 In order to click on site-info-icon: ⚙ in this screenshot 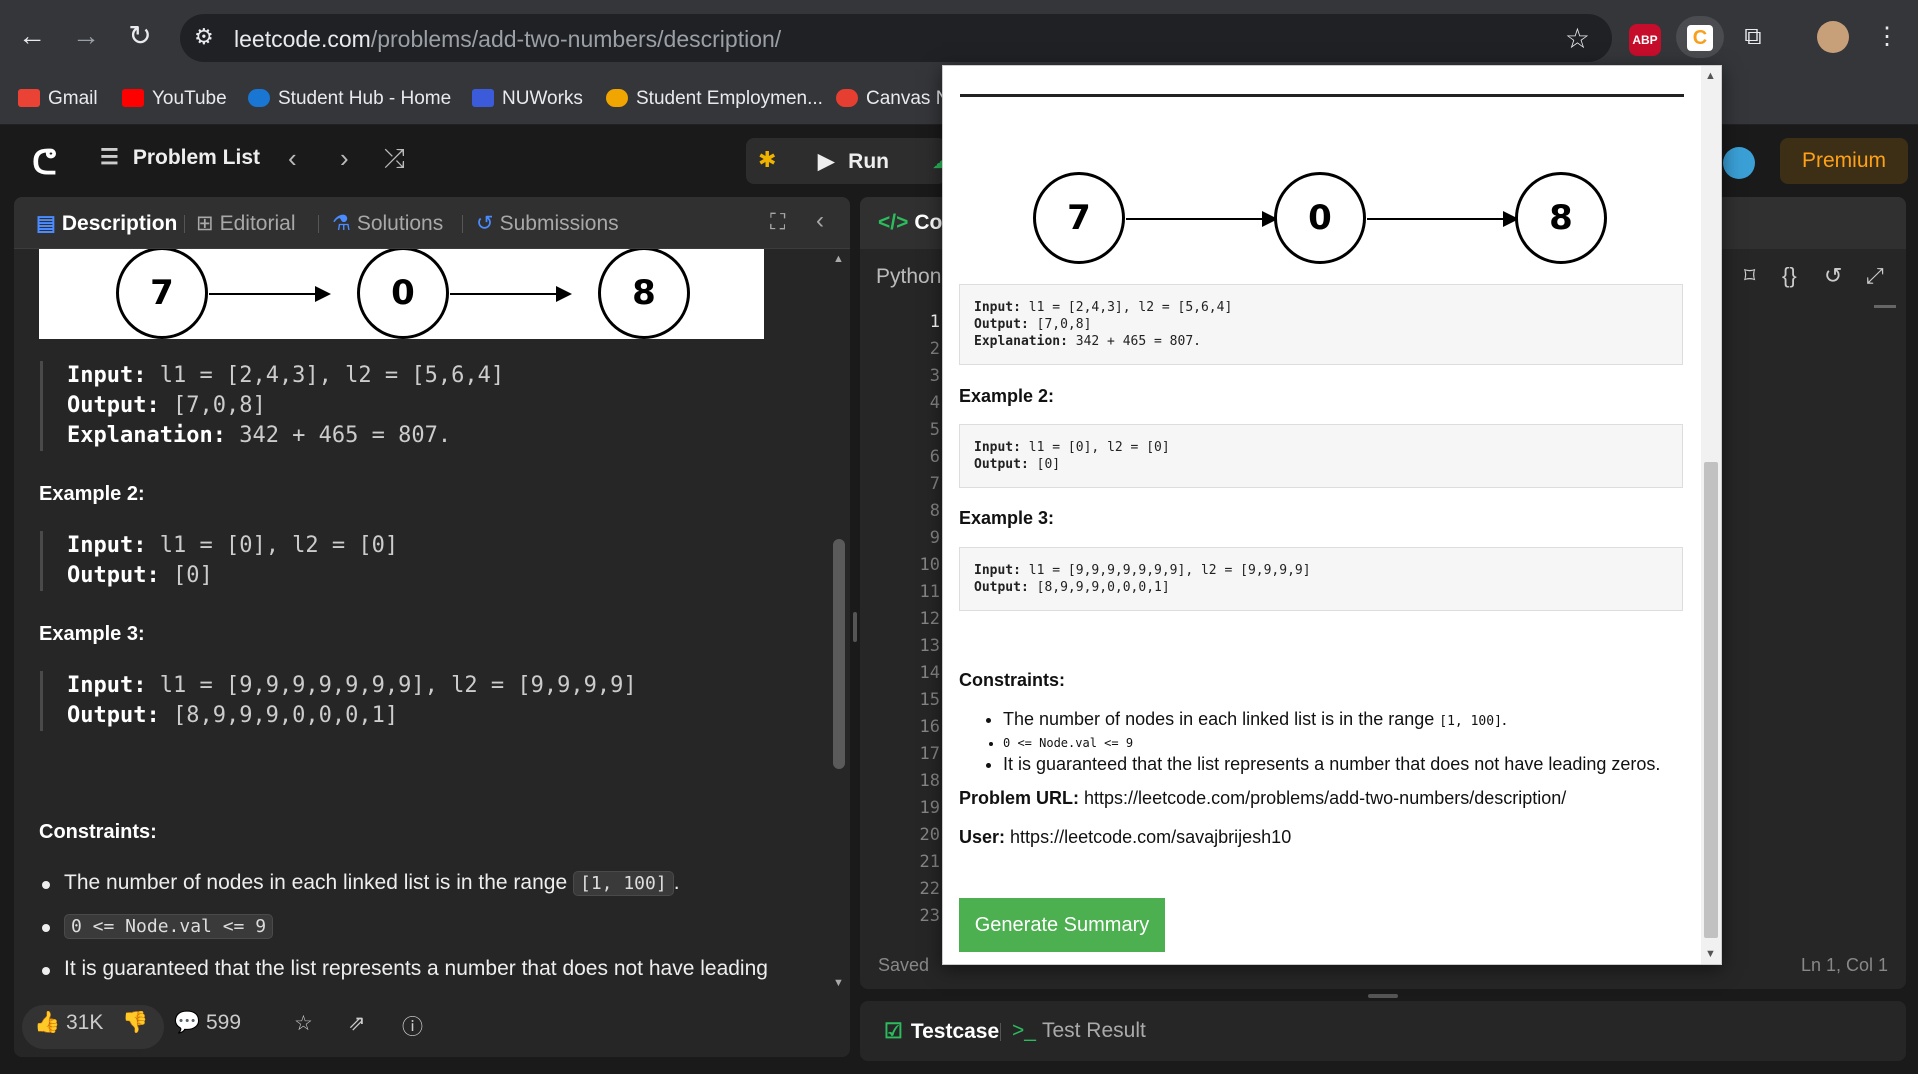, I will do `click(204, 37)`.